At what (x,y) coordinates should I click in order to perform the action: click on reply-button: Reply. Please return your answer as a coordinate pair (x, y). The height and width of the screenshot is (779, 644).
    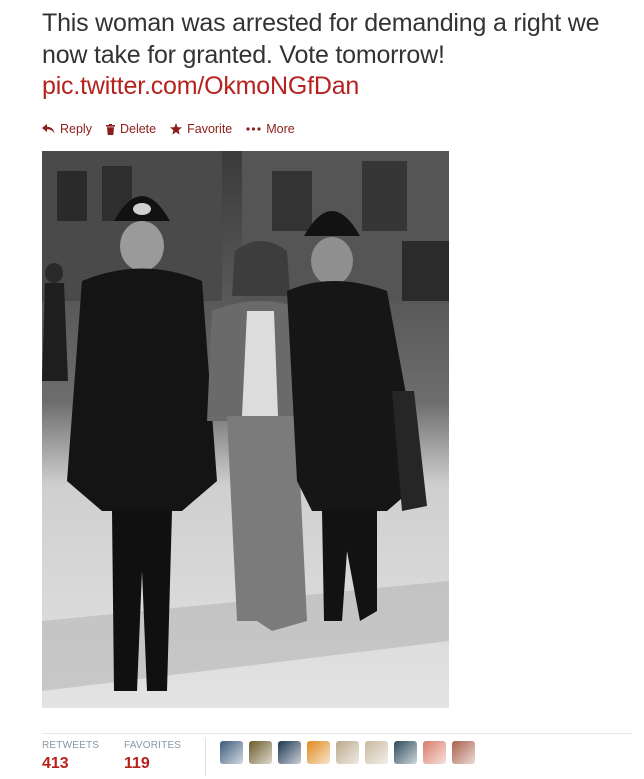
    Looking at the image, I should click on (67, 129).